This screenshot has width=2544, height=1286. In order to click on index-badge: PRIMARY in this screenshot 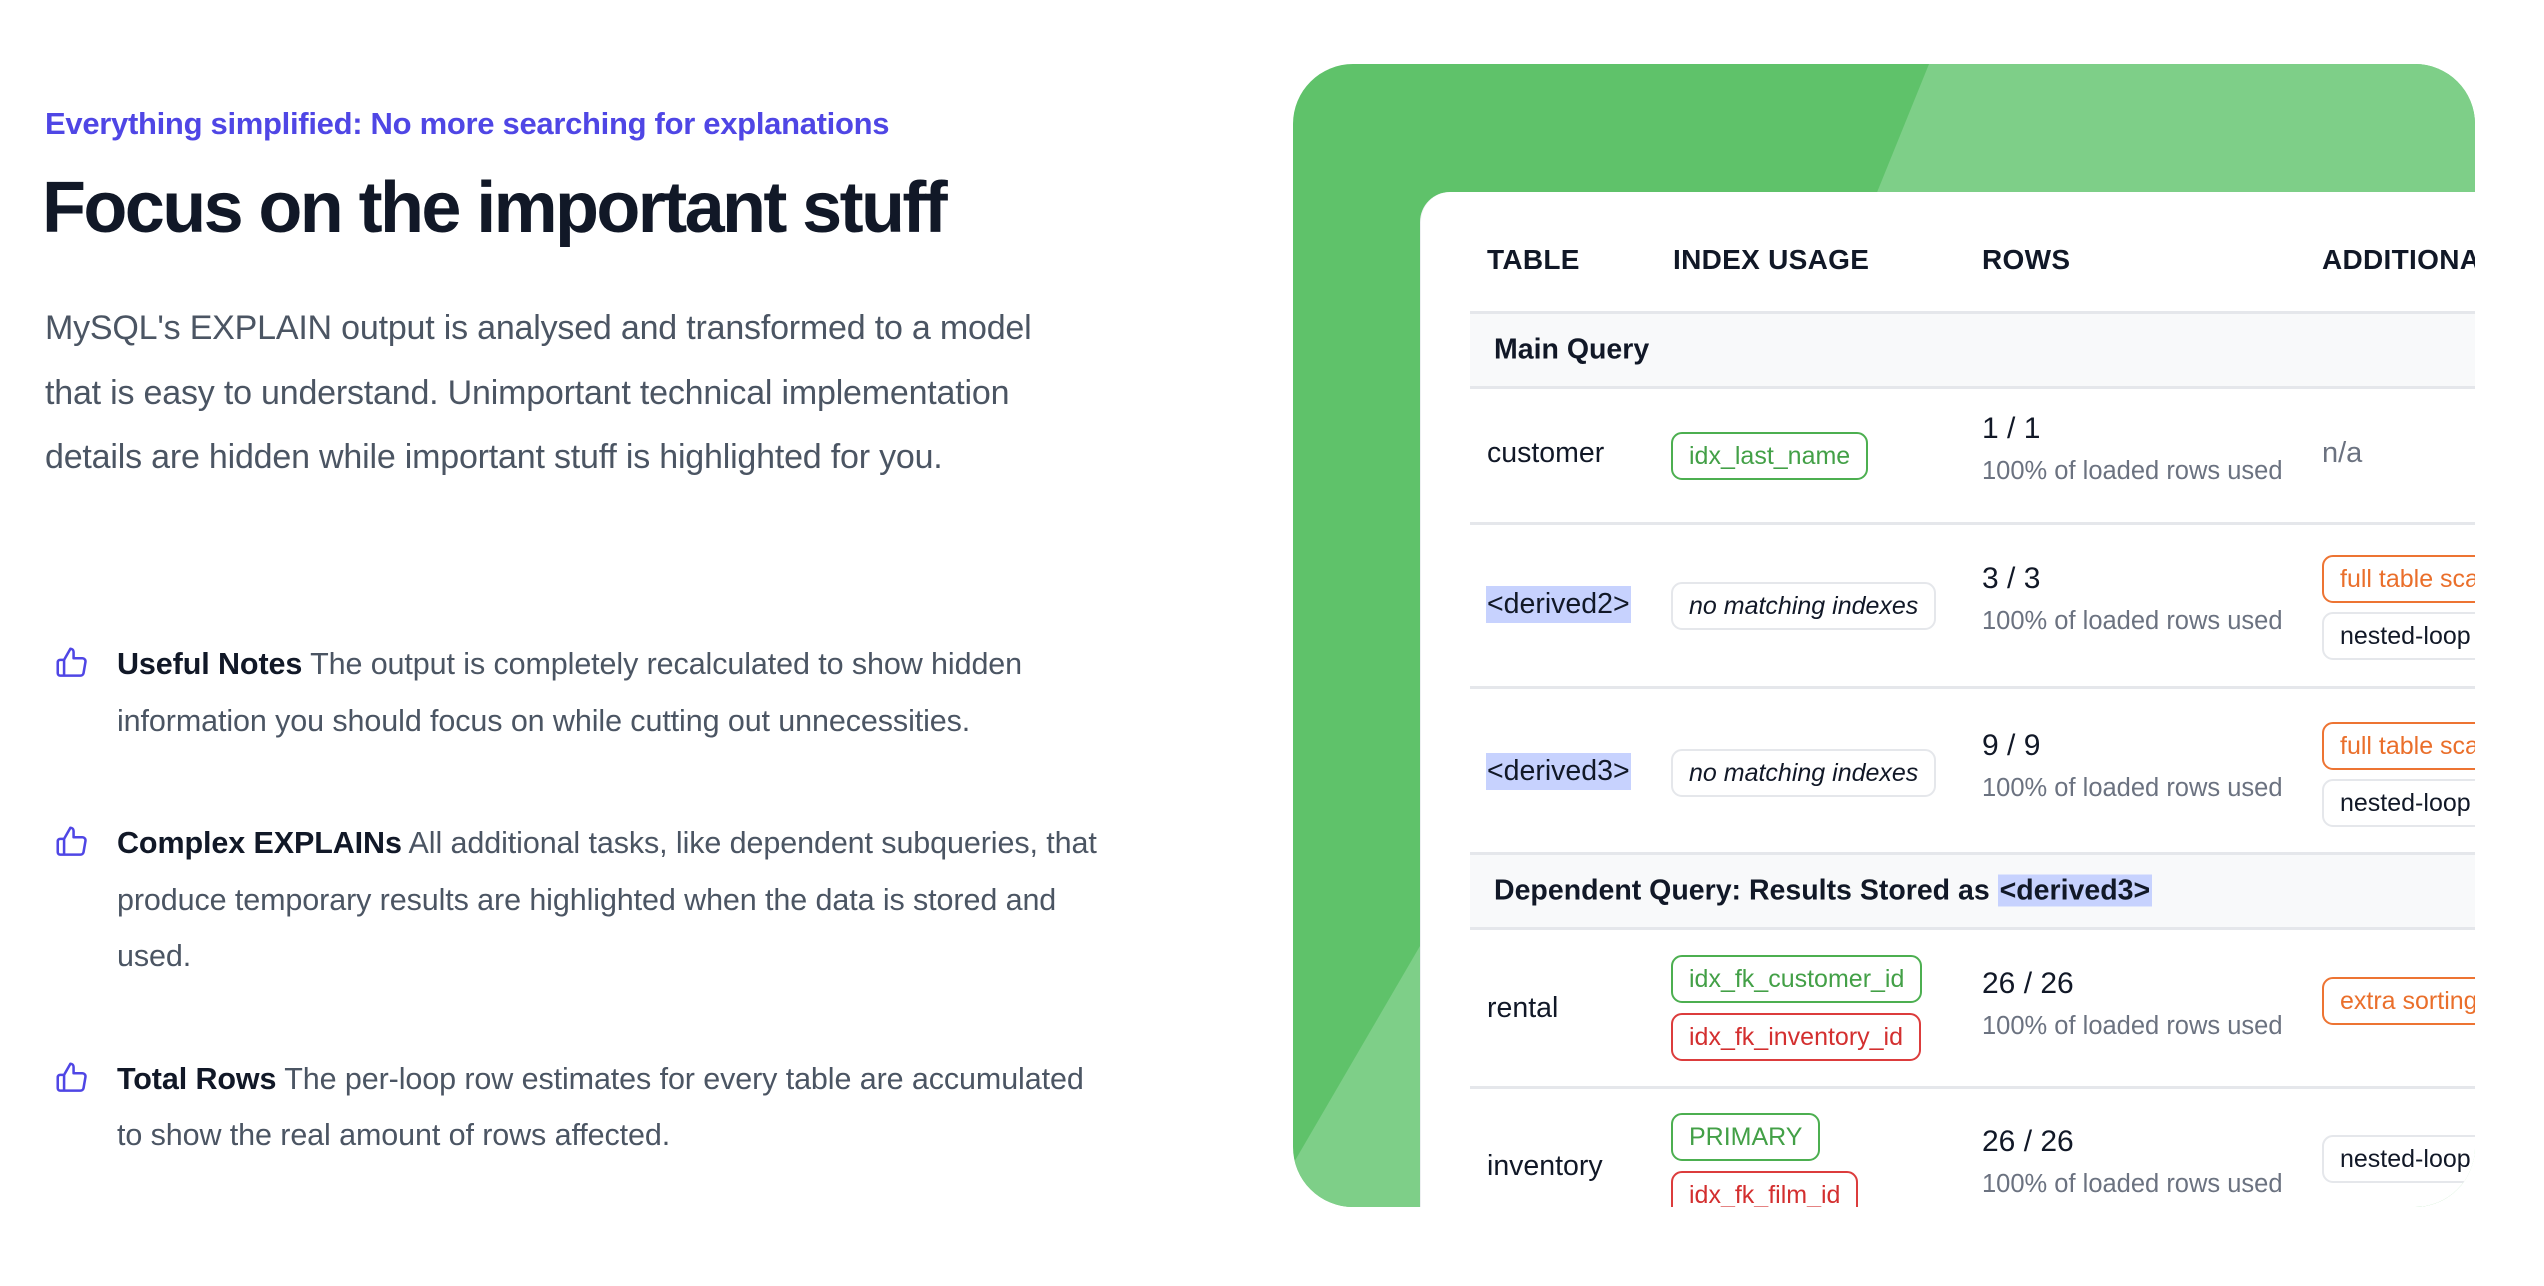, I will do `click(1746, 1137)`.